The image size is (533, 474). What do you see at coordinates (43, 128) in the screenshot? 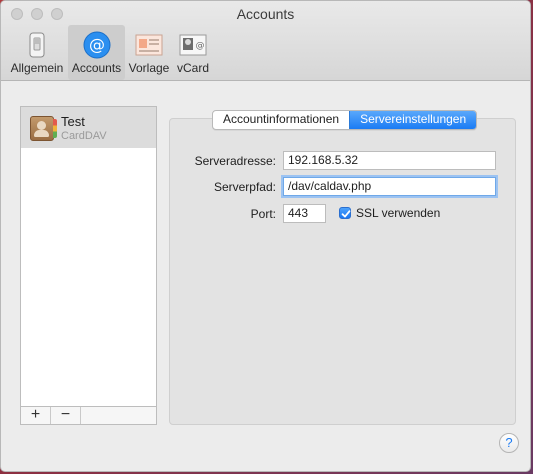
I see `contacts-icon` at bounding box center [43, 128].